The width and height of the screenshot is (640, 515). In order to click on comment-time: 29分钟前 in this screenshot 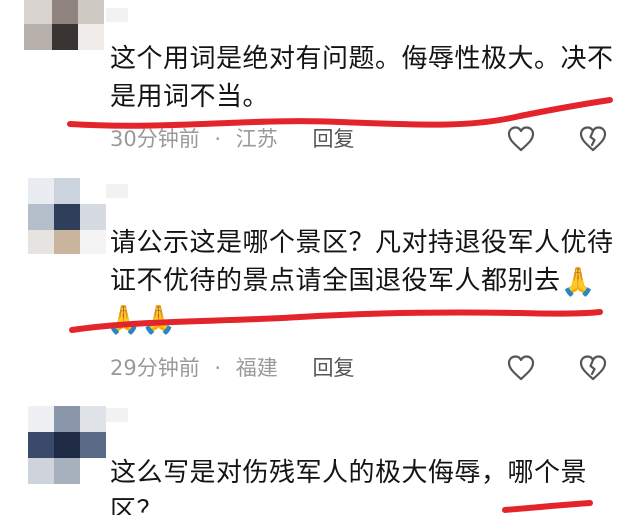, I will do `click(155, 368)`.